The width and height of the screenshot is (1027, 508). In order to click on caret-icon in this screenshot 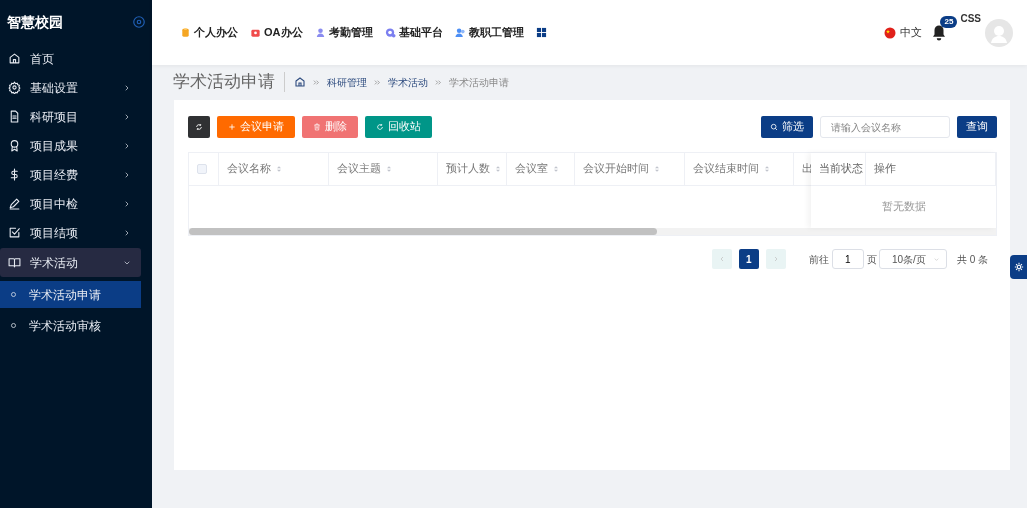, I will do `click(936, 259)`.